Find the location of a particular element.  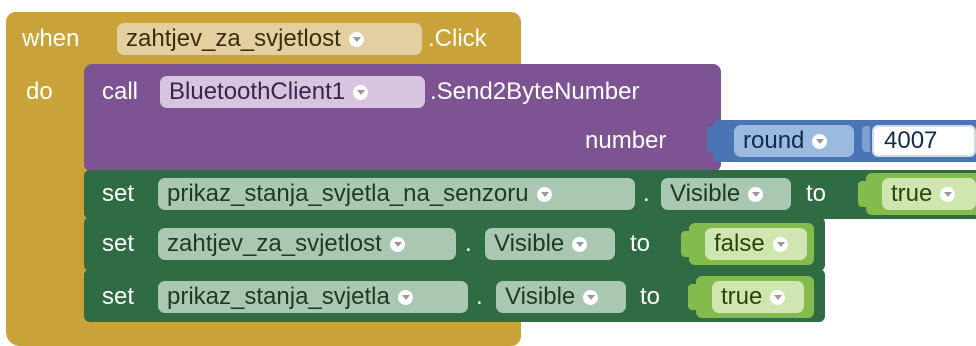

logic-value-label-1: true is located at coordinates (912, 193).